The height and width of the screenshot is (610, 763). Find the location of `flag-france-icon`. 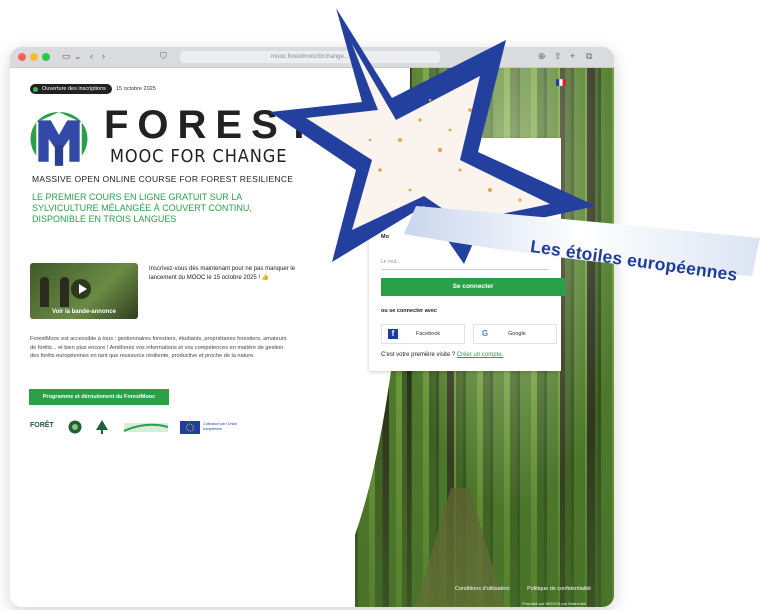

flag-france-icon is located at coordinates (561, 82).